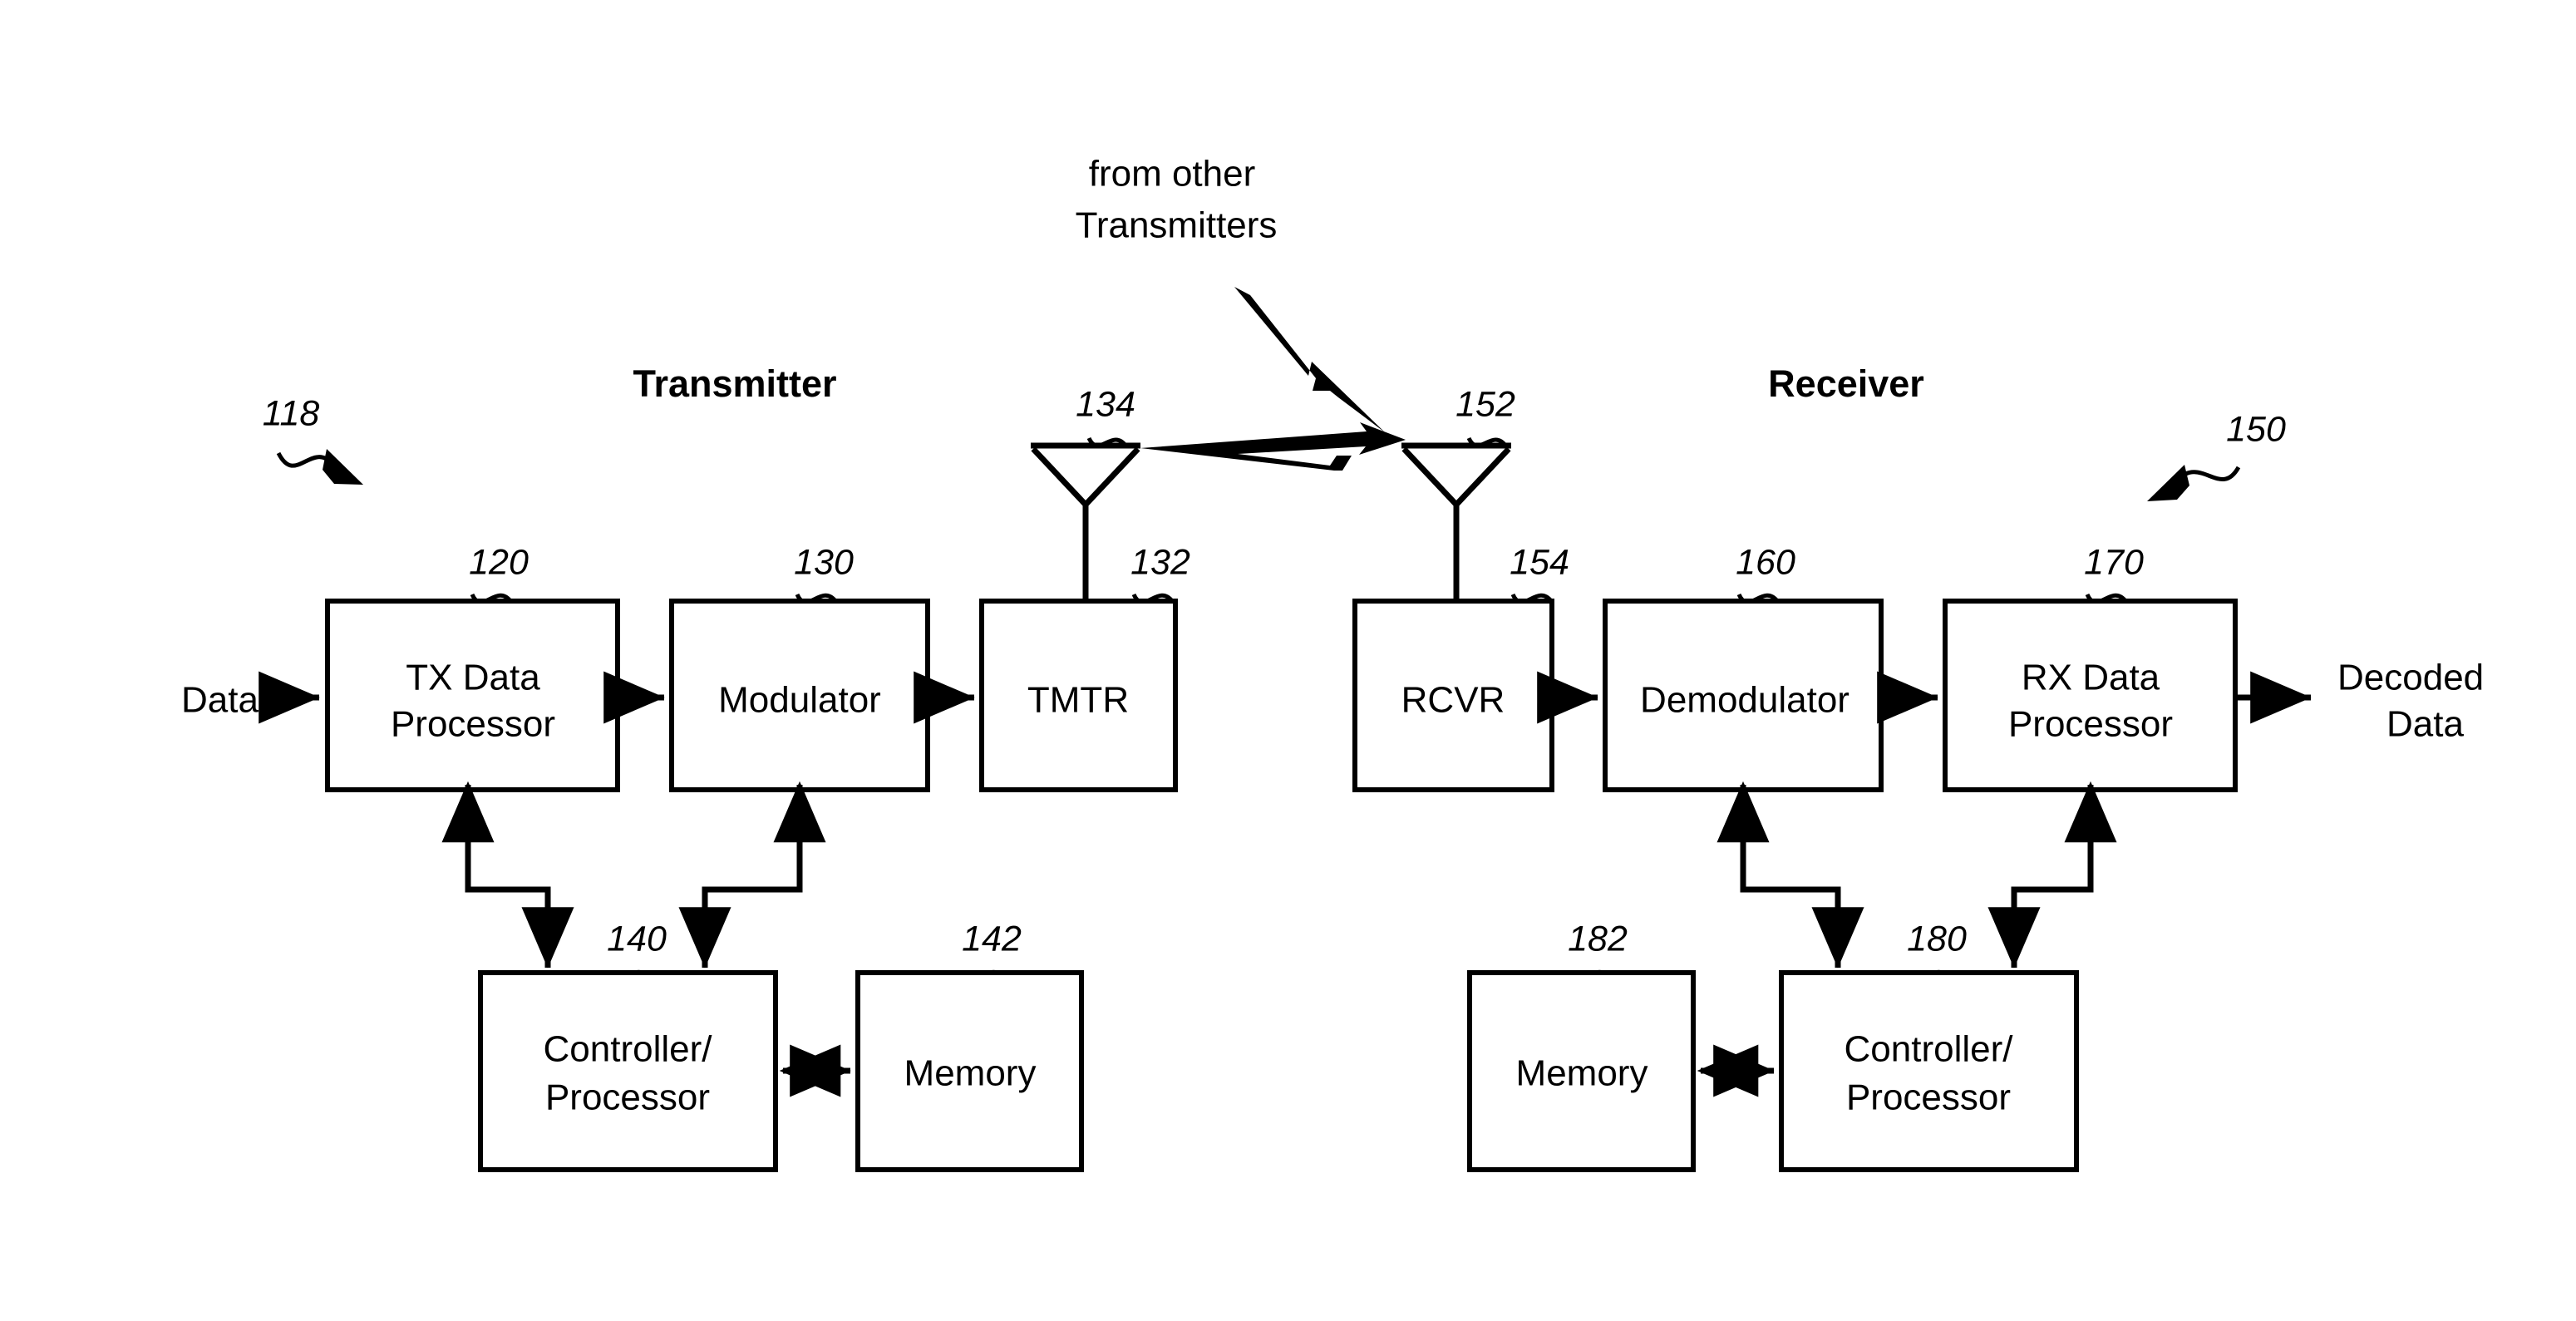  Describe the element at coordinates (1790, 875) in the screenshot. I see `demodulator-controller-connector` at that location.